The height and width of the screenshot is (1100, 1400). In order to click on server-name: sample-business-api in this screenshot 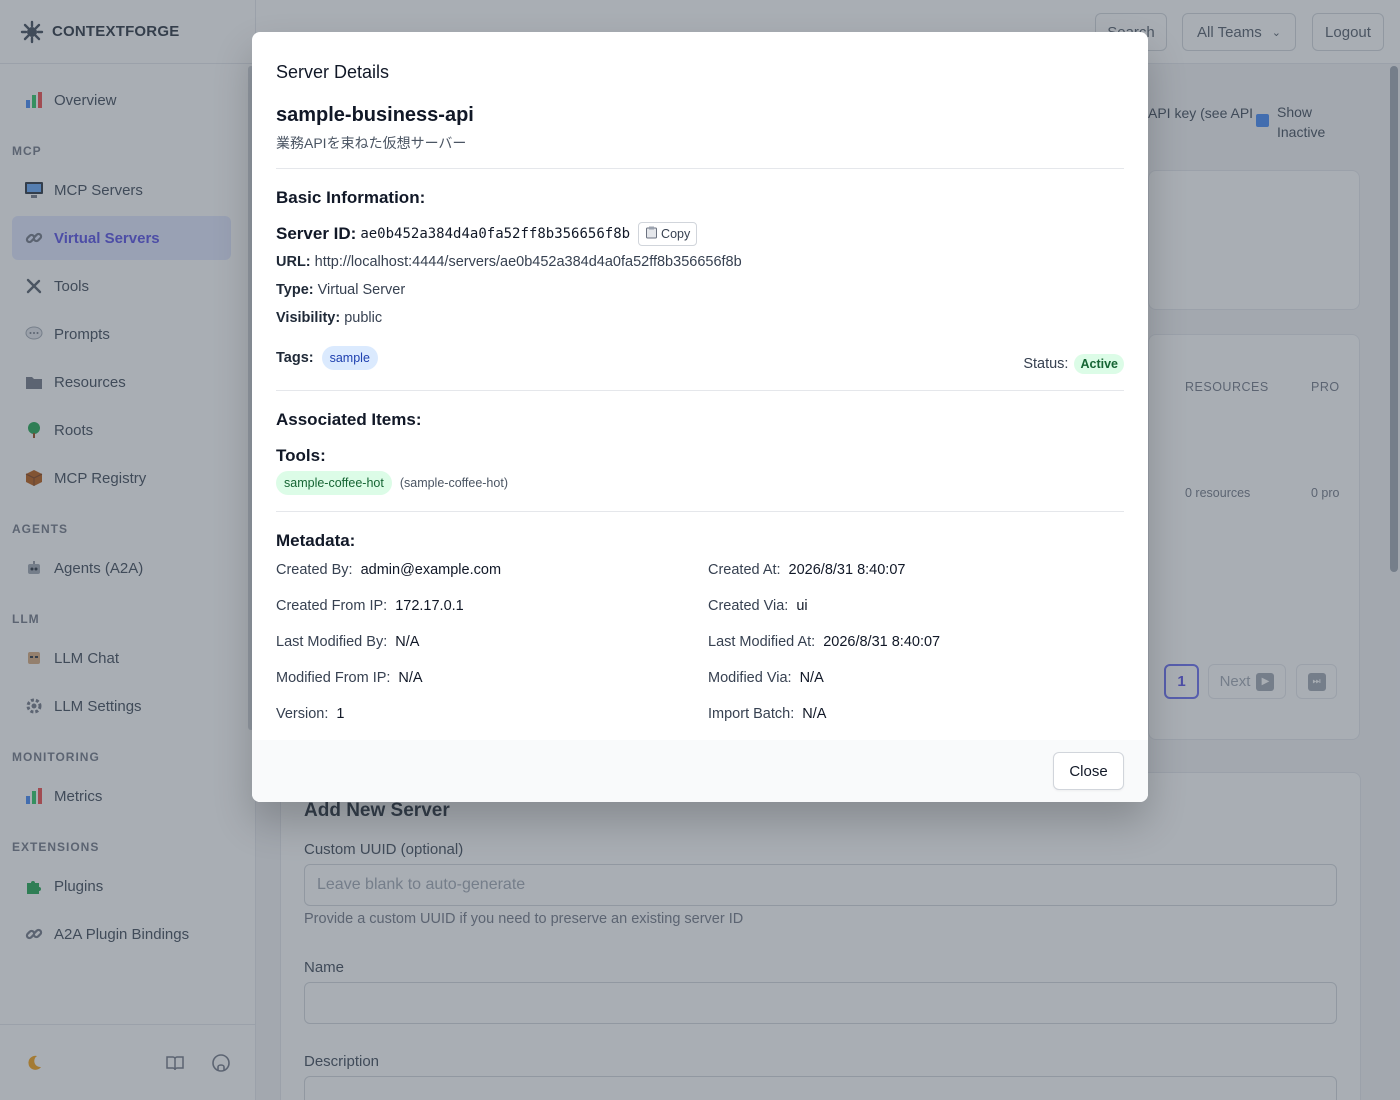, I will do `click(375, 115)`.